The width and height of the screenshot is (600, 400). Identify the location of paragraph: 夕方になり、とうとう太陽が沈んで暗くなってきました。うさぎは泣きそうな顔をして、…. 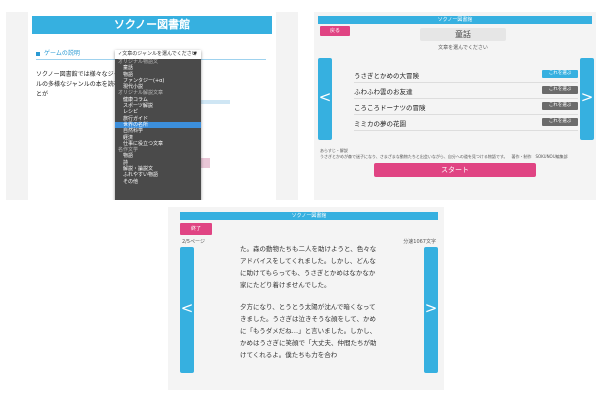
(308, 331).